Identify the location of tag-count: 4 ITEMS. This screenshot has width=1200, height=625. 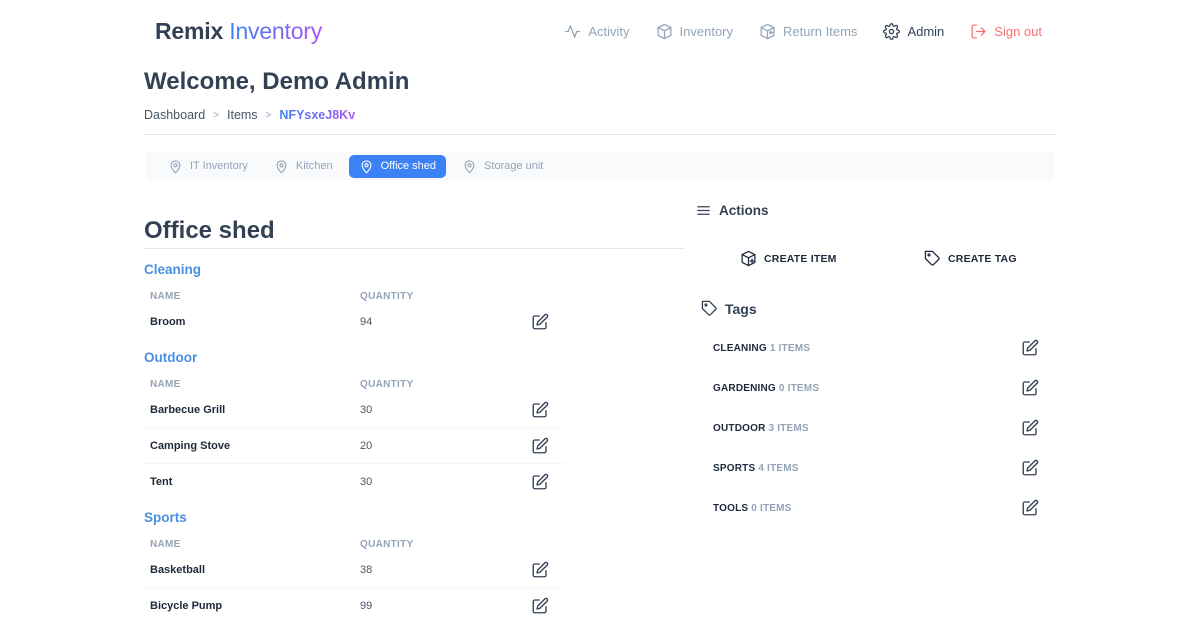
(778, 468).